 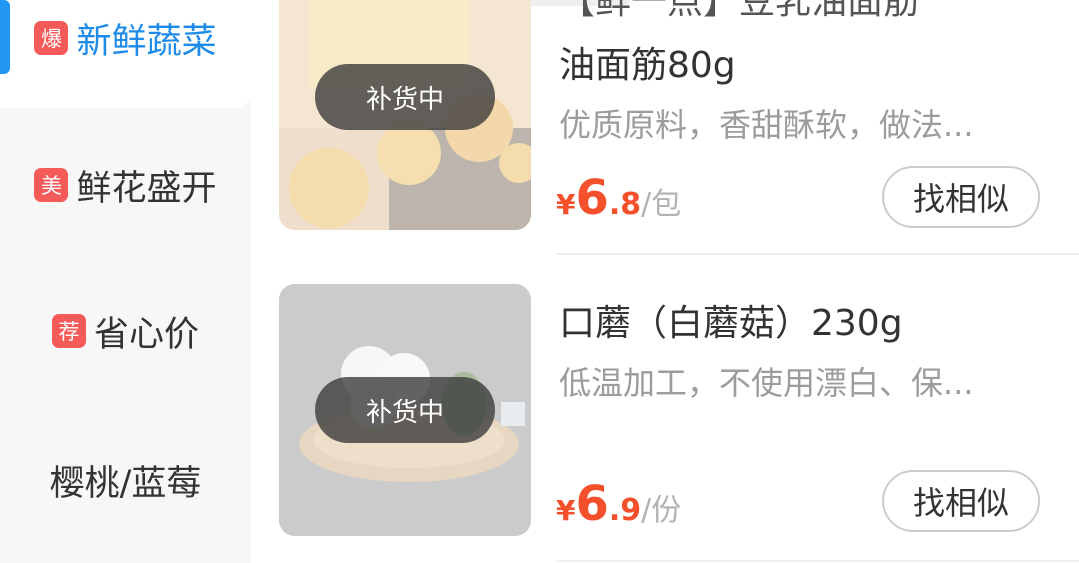 What do you see at coordinates (51, 185) in the screenshot?
I see `beauty-tag: 美` at bounding box center [51, 185].